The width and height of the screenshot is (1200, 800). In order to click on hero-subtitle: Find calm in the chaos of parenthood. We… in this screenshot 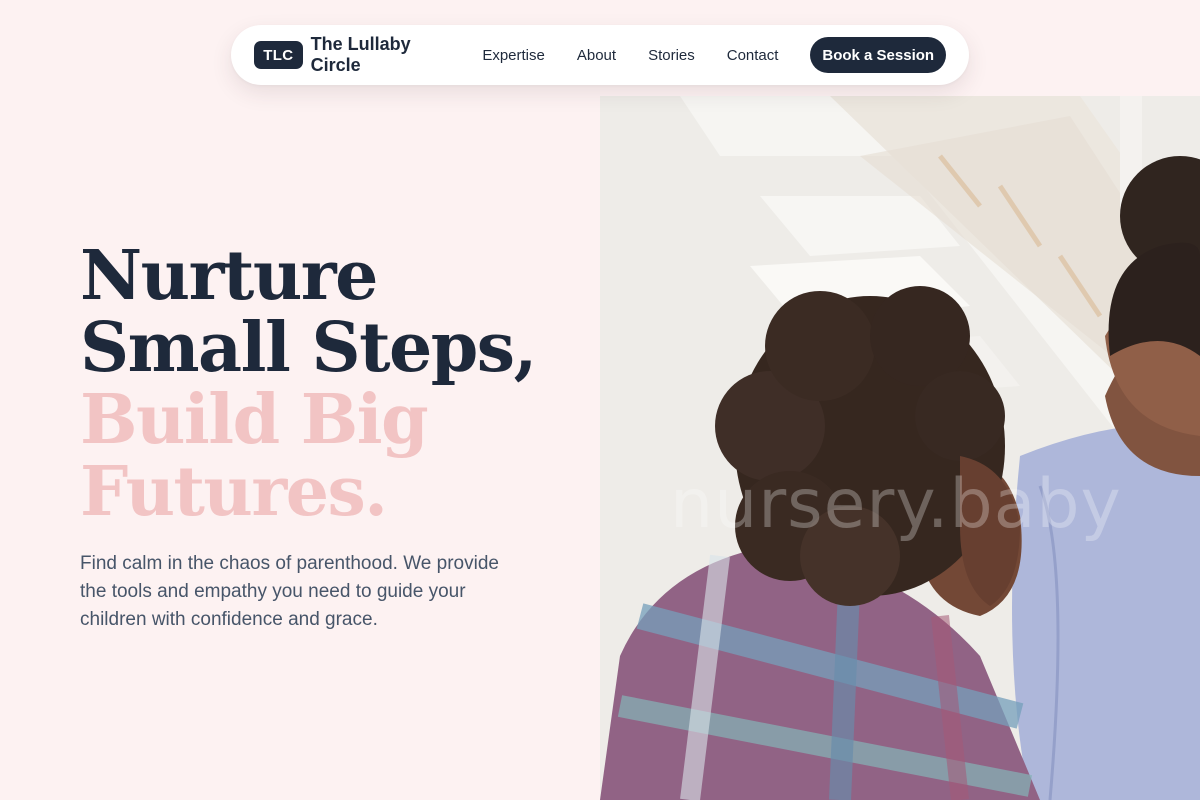, I will do `click(289, 591)`.